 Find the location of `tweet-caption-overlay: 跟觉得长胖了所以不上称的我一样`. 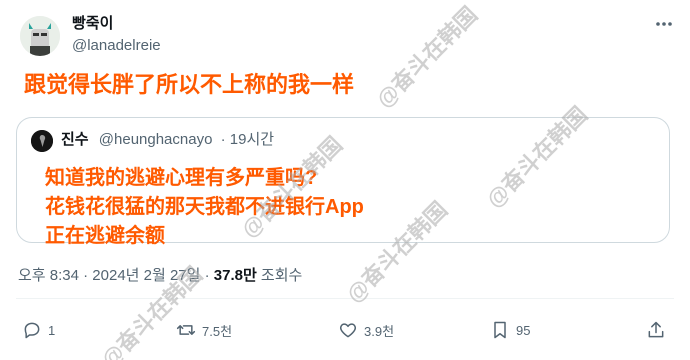

tweet-caption-overlay: 跟觉得长胖了所以不上称的我一样 is located at coordinates (189, 84).